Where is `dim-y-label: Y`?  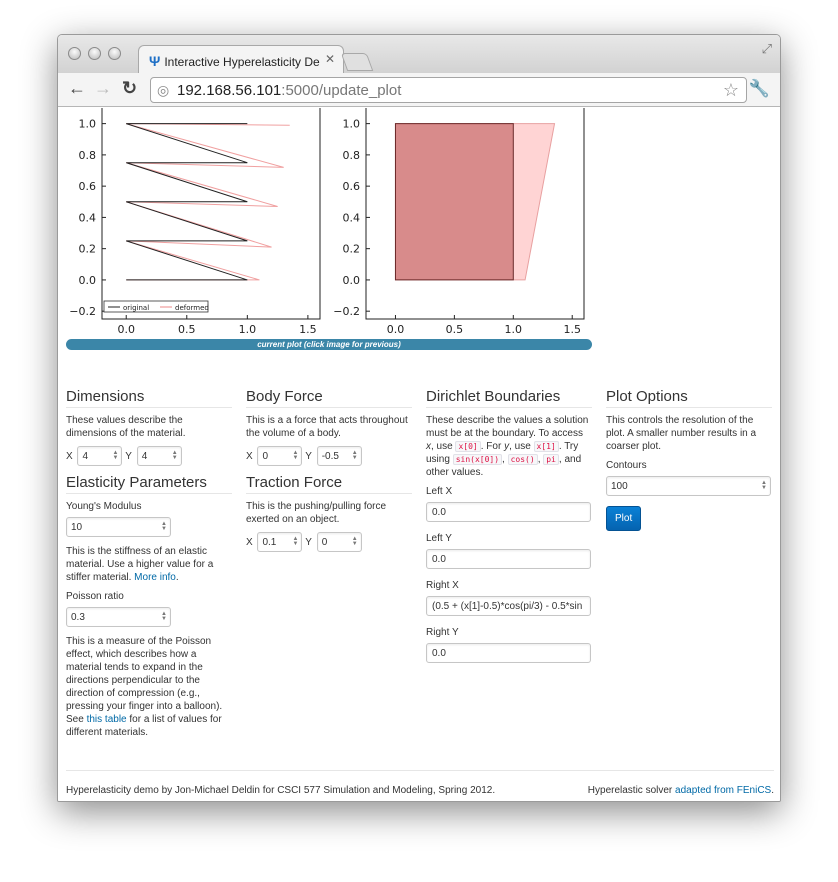 dim-y-label: Y is located at coordinates (128, 456).